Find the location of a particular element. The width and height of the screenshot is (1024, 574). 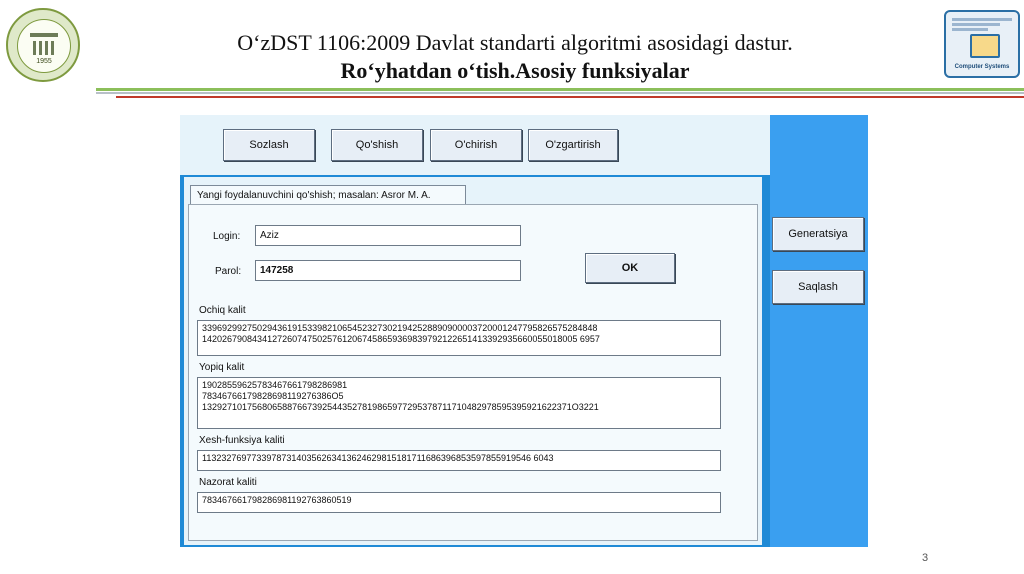

university-logo-emblem: 1955 is located at coordinates (44, 46).